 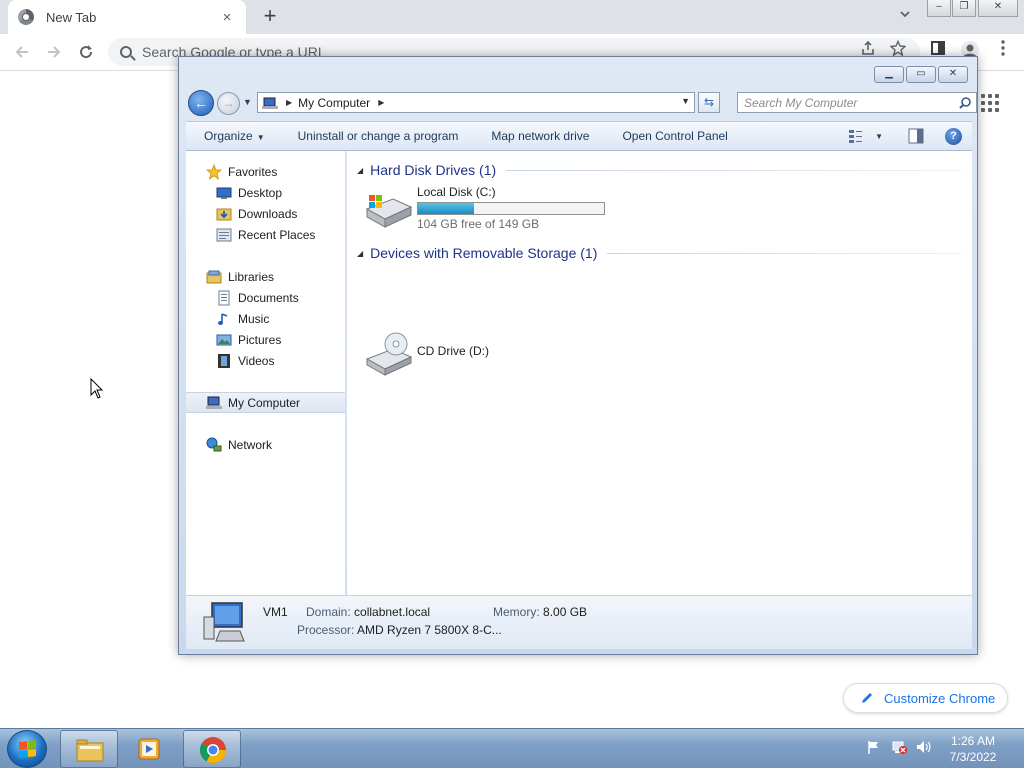 I want to click on taskbar-chrome-button, so click(x=212, y=749).